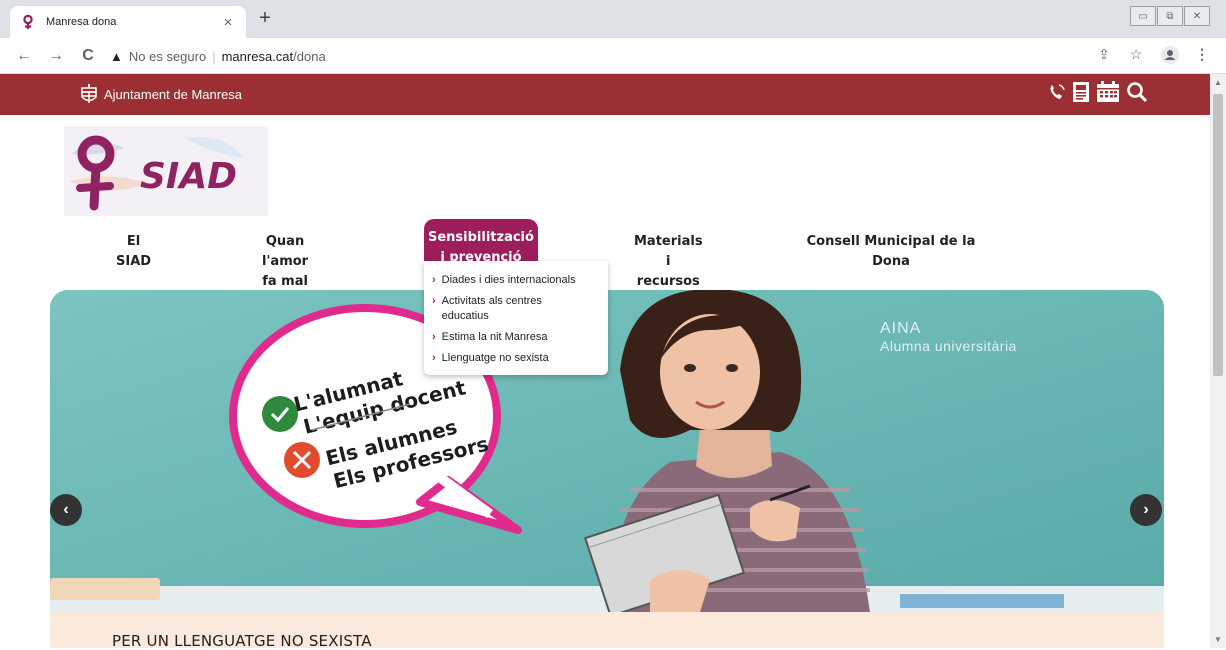  What do you see at coordinates (265, 19) in the screenshot?
I see `new-tab-button: +` at bounding box center [265, 19].